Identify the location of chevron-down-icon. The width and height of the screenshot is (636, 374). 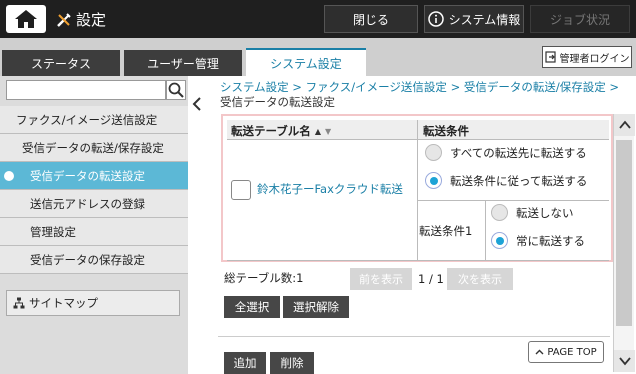
(624, 361).